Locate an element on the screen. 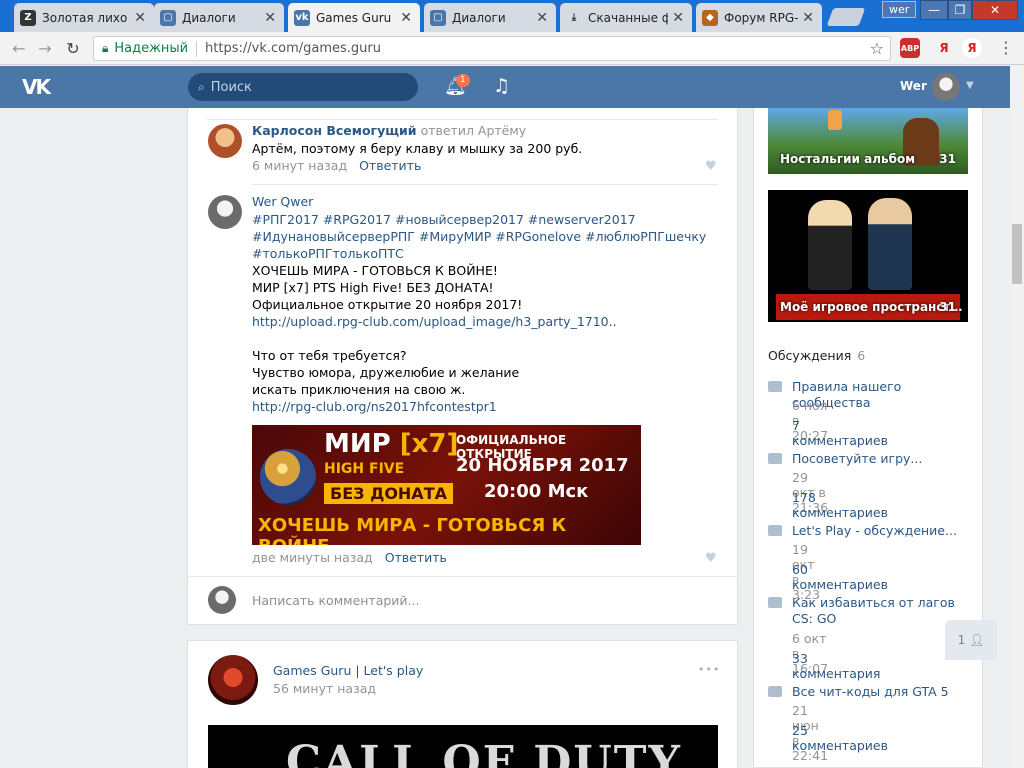 The width and height of the screenshot is (1024, 768). banner-subtitle: HIGH FIVE is located at coordinates (364, 469).